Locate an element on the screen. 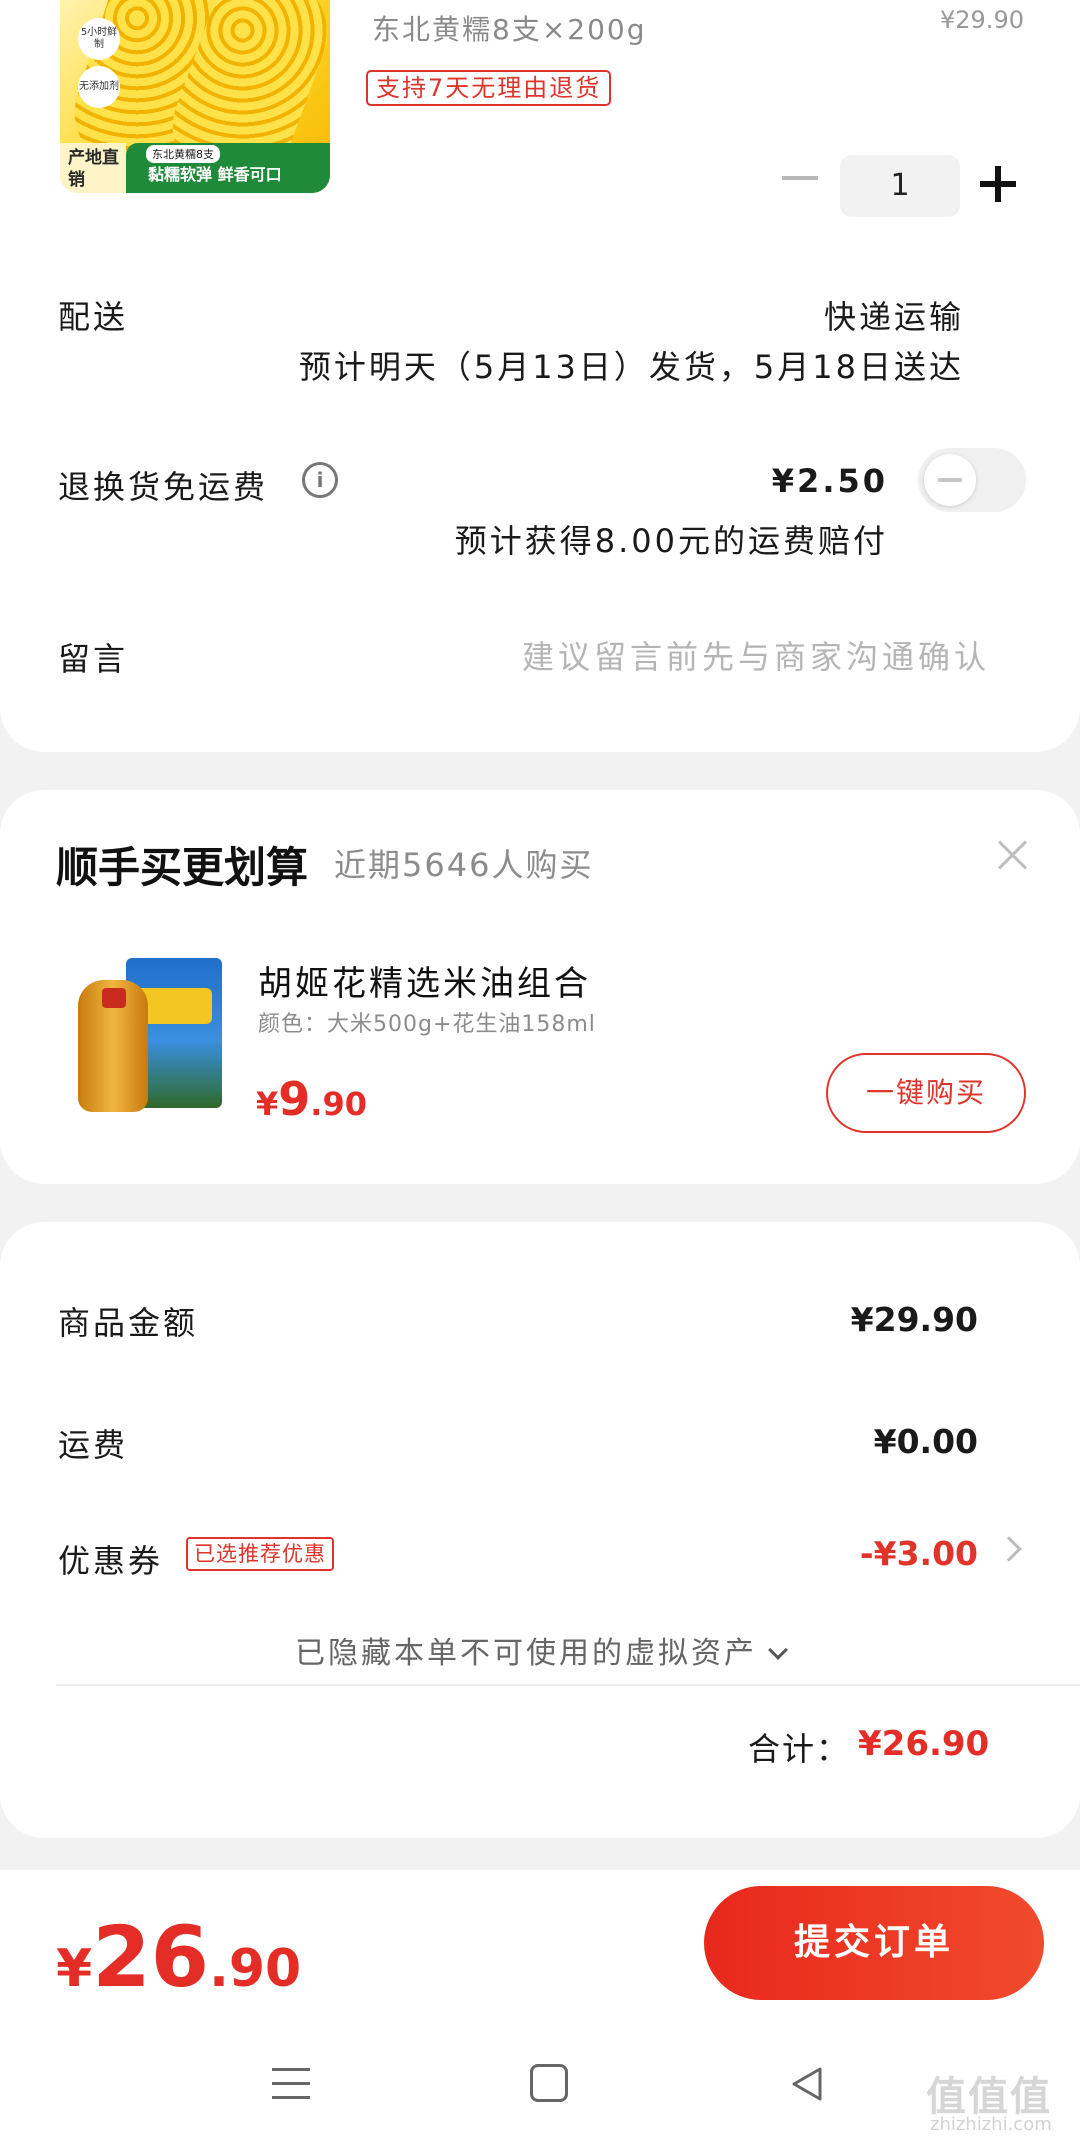 This screenshot has width=1080, height=2148. recommend-count: 近期5646人购买 is located at coordinates (464, 865).